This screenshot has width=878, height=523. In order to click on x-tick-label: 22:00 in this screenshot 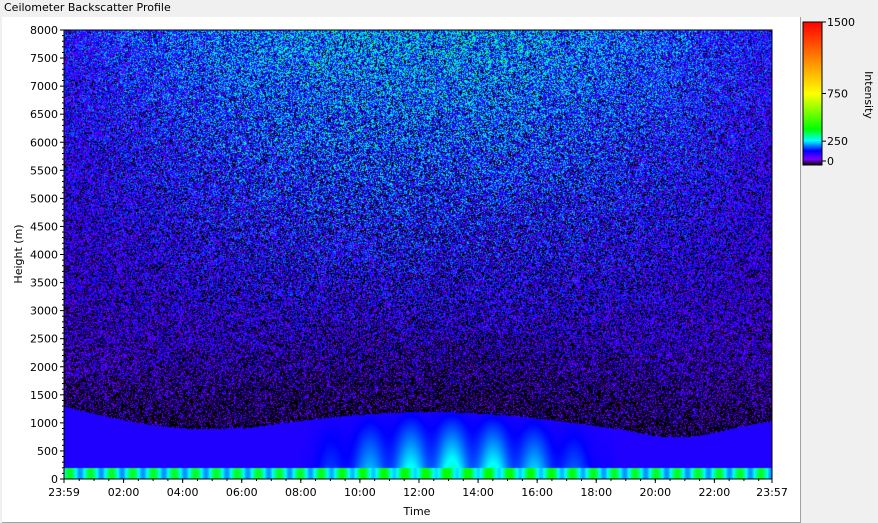, I will do `click(715, 492)`.